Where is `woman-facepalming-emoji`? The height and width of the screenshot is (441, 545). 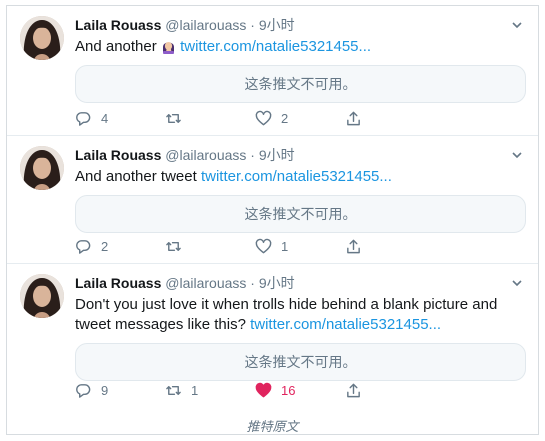 woman-facepalming-emoji is located at coordinates (168, 48).